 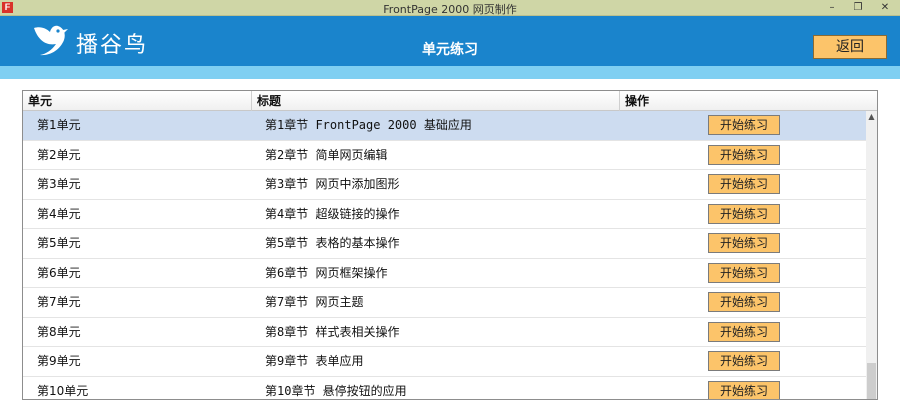 I want to click on table-row: 第5单元 第5章节 表格的基本操作 开始练习, so click(x=444, y=244).